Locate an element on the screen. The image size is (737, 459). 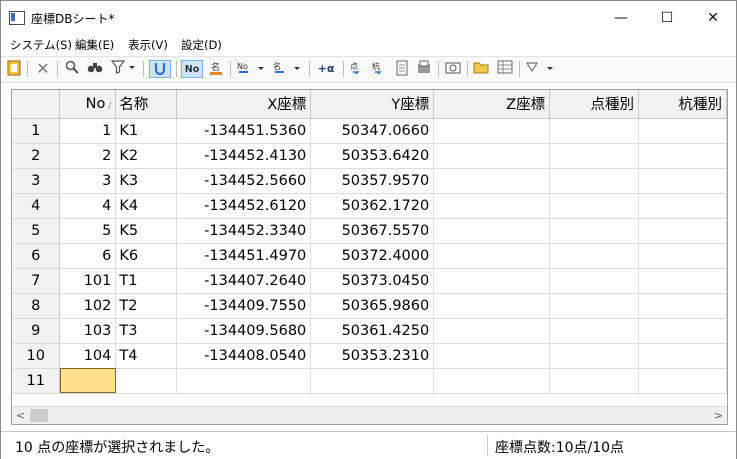
cell-y: 50361.4250 is located at coordinates (372, 331).